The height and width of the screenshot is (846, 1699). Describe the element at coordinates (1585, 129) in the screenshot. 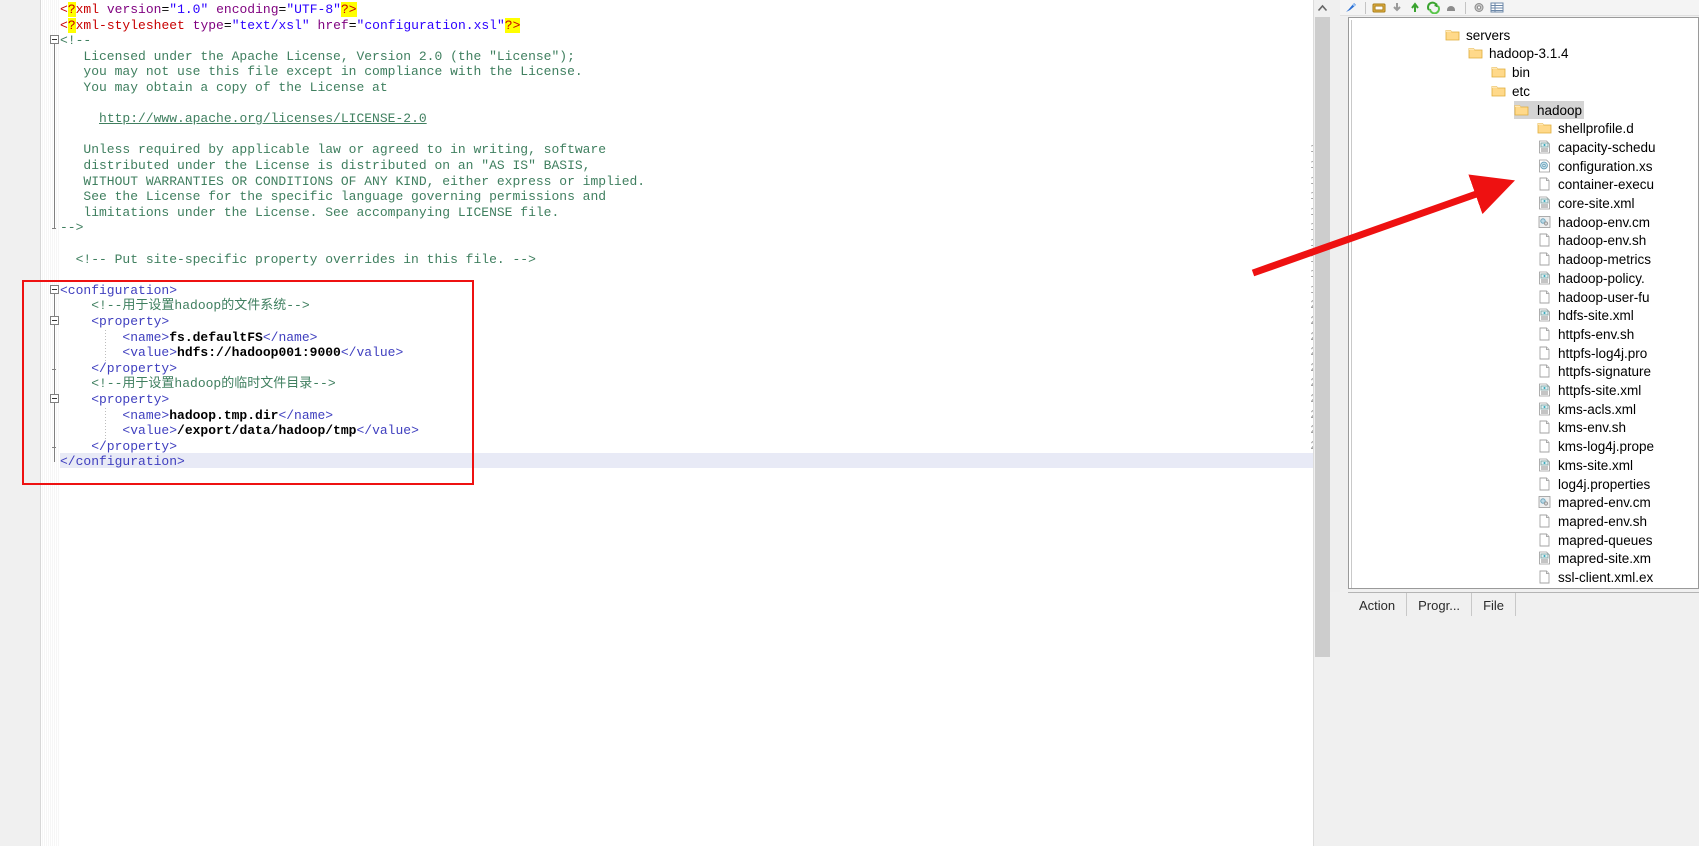

I see `tree-folder-item: shellprofile.d` at that location.